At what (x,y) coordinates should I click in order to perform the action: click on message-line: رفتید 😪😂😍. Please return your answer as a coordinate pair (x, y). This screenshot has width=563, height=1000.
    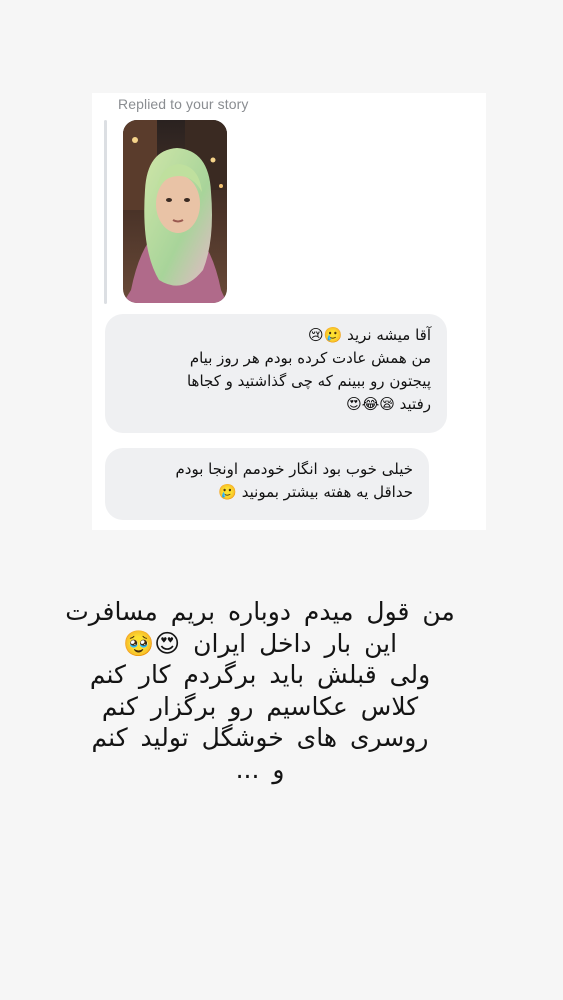
    Looking at the image, I should click on (388, 404).